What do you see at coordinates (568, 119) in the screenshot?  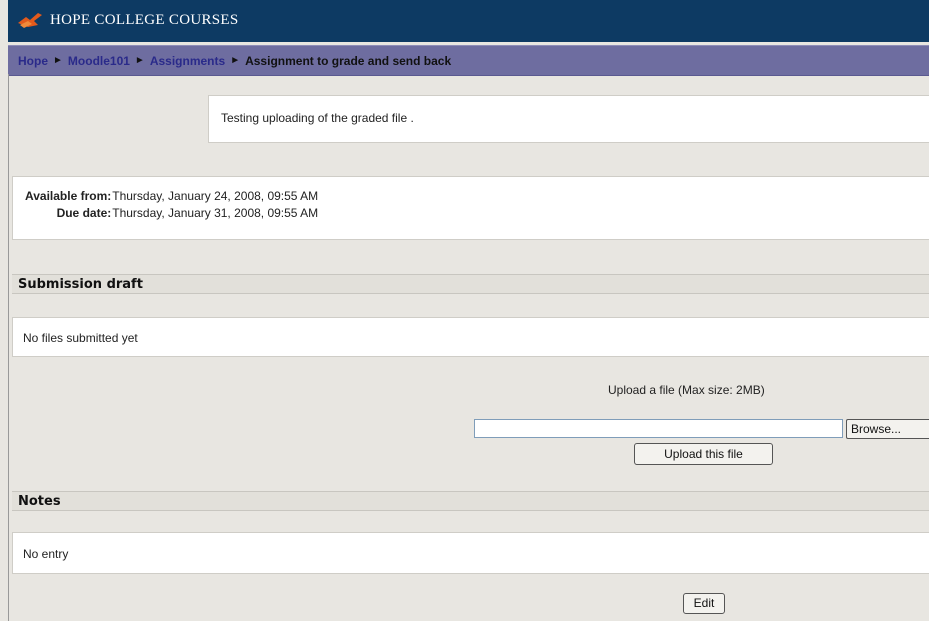 I see `assignment-description-box: Testing uploading of the graded file .` at bounding box center [568, 119].